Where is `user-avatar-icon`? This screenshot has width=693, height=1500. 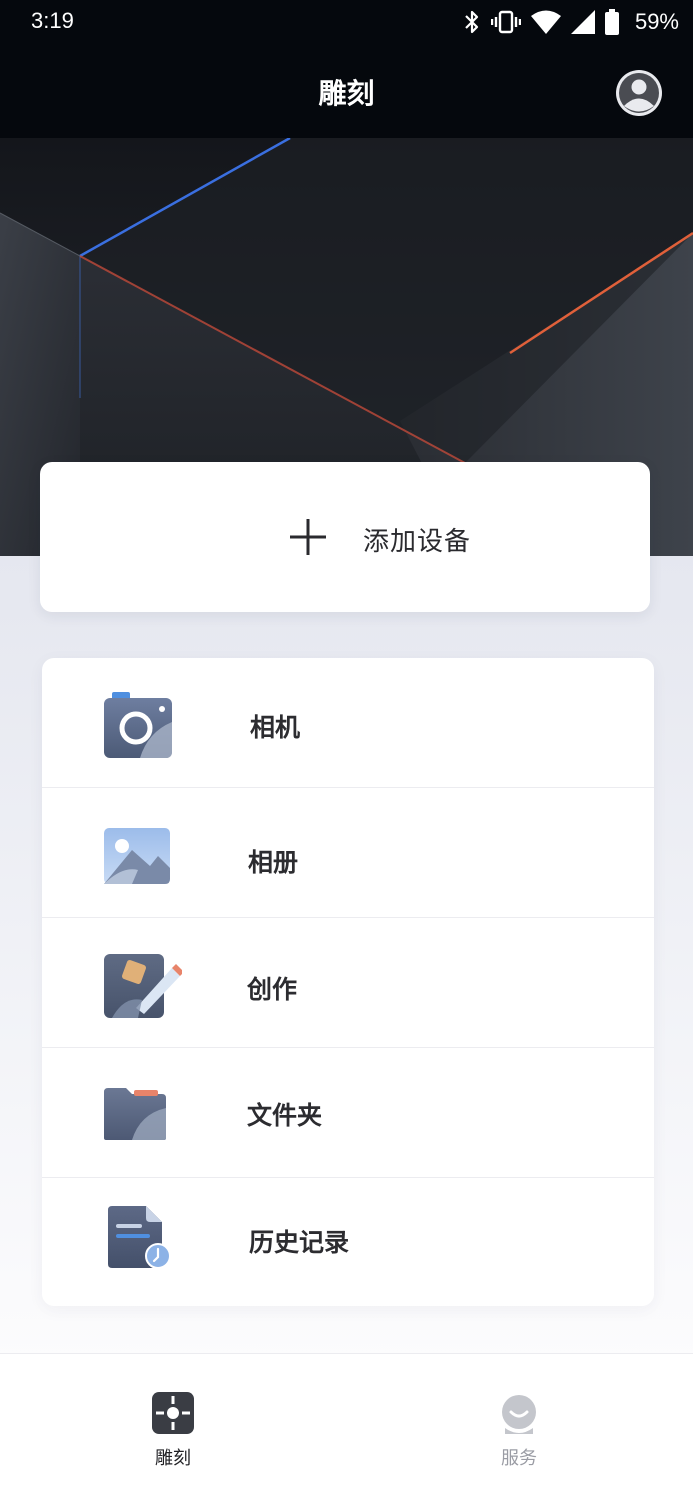 user-avatar-icon is located at coordinates (639, 93).